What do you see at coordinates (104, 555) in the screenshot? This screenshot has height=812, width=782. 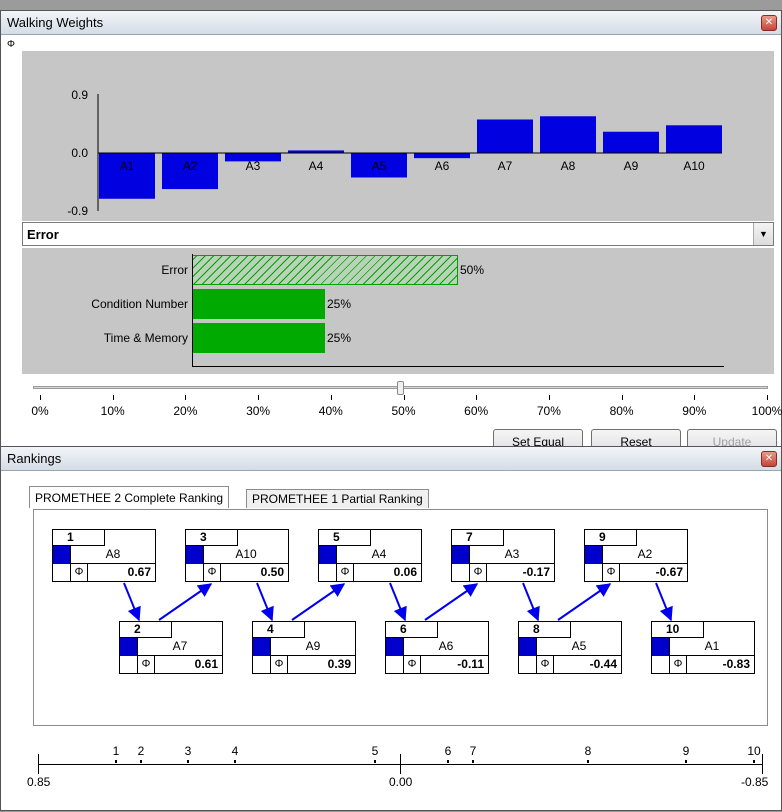 I see `rank-box: 1 A8 Φ 0.67` at bounding box center [104, 555].